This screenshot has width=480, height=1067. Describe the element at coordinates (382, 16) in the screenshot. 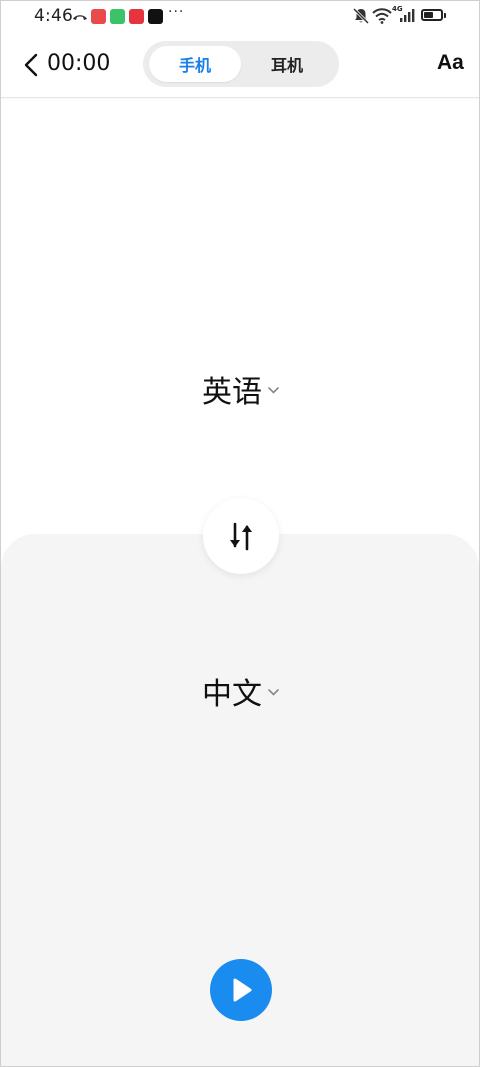

I see `wifi-icon` at that location.